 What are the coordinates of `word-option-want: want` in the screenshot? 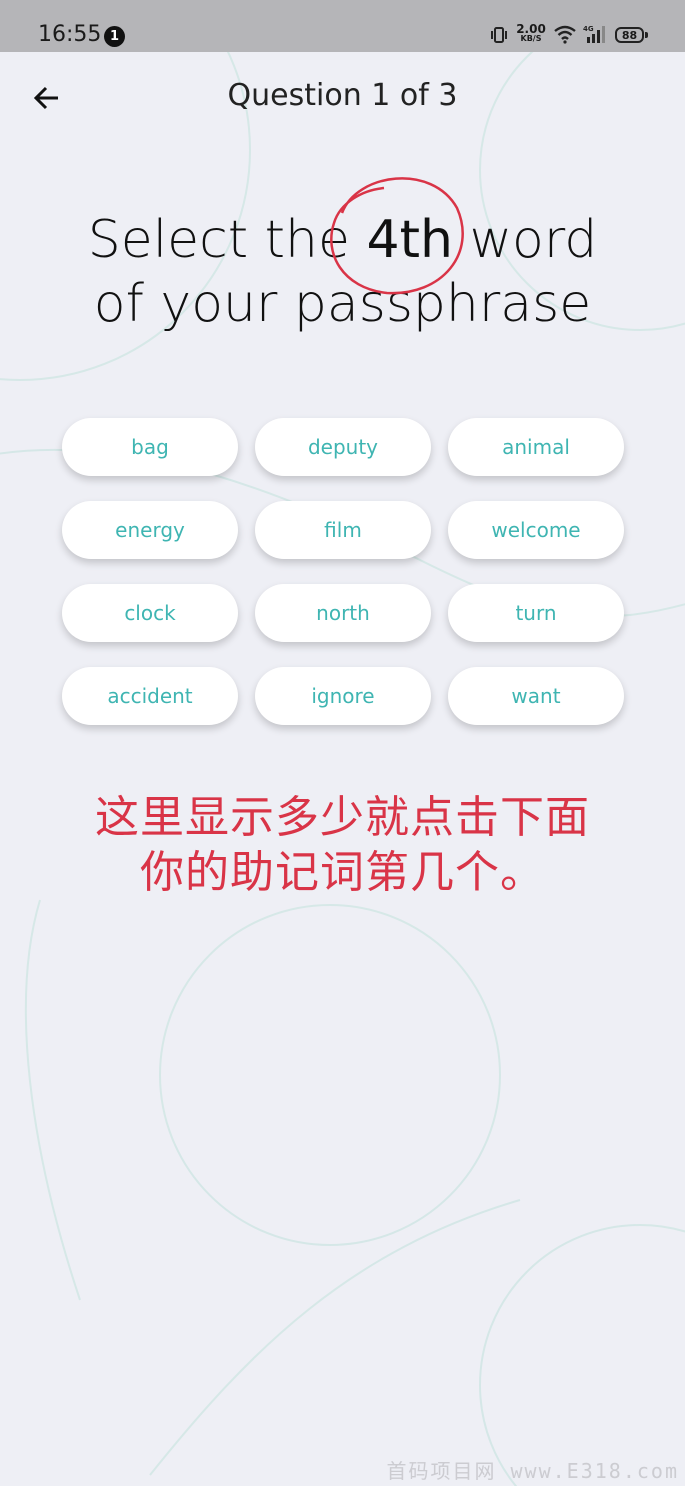 It's located at (536, 696).